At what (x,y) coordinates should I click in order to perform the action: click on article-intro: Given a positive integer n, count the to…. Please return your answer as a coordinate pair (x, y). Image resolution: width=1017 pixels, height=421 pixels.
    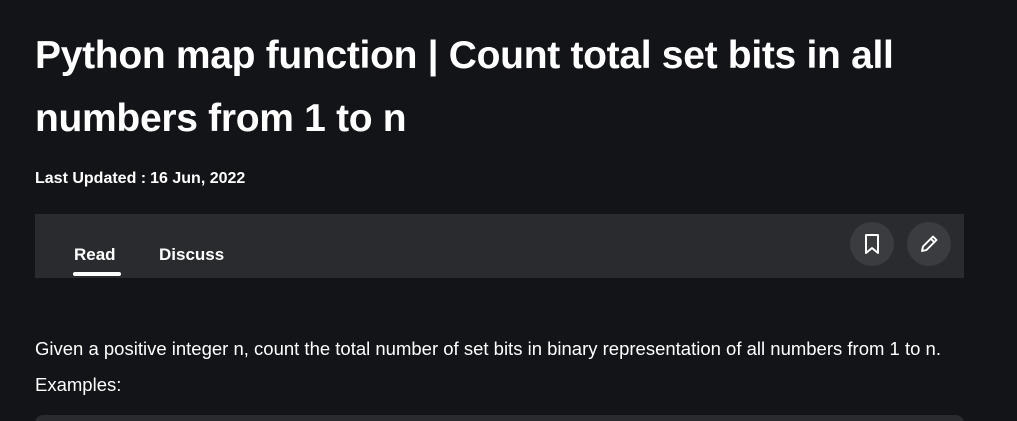
    Looking at the image, I should click on (488, 366).